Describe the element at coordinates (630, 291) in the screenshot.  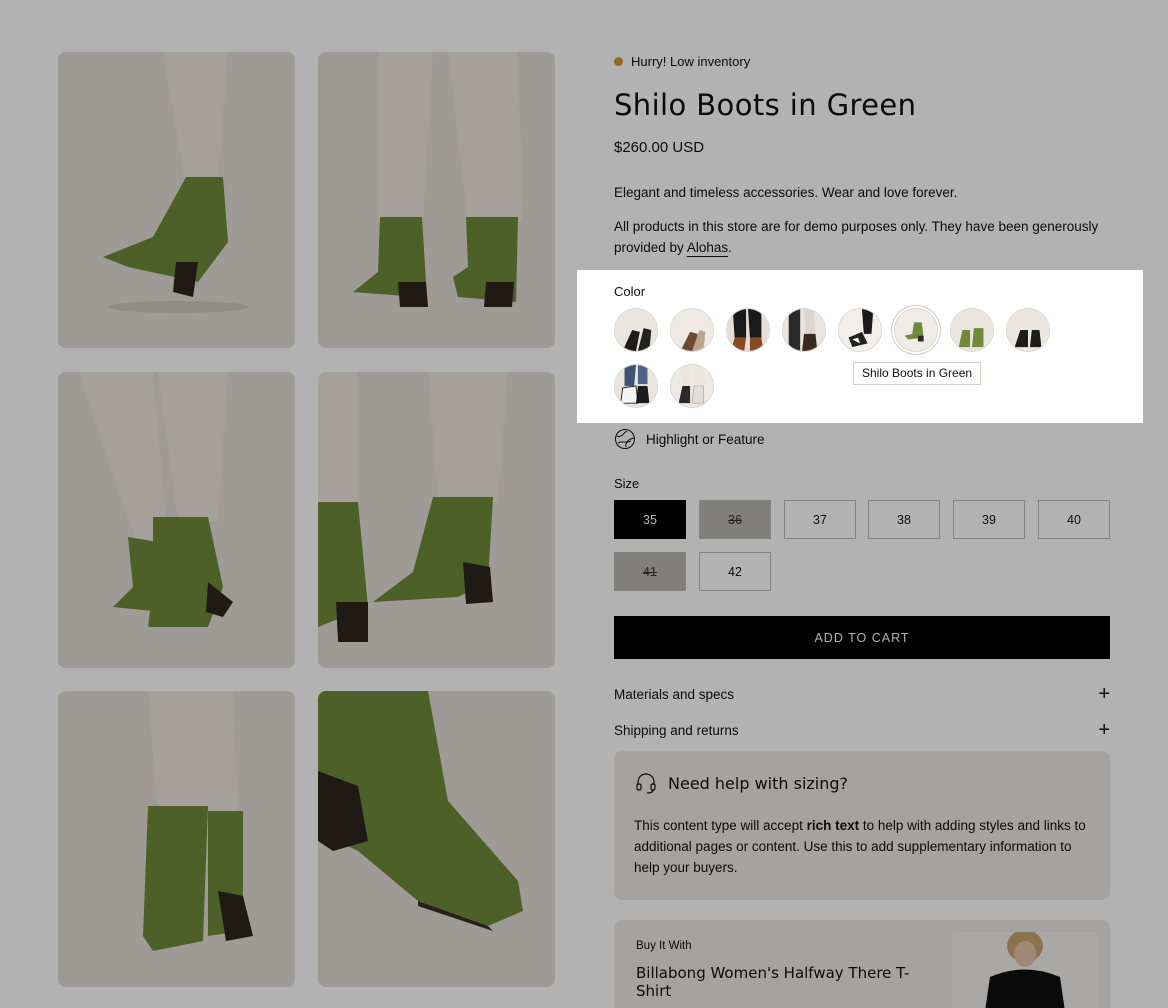
I see `color-label: Color` at that location.